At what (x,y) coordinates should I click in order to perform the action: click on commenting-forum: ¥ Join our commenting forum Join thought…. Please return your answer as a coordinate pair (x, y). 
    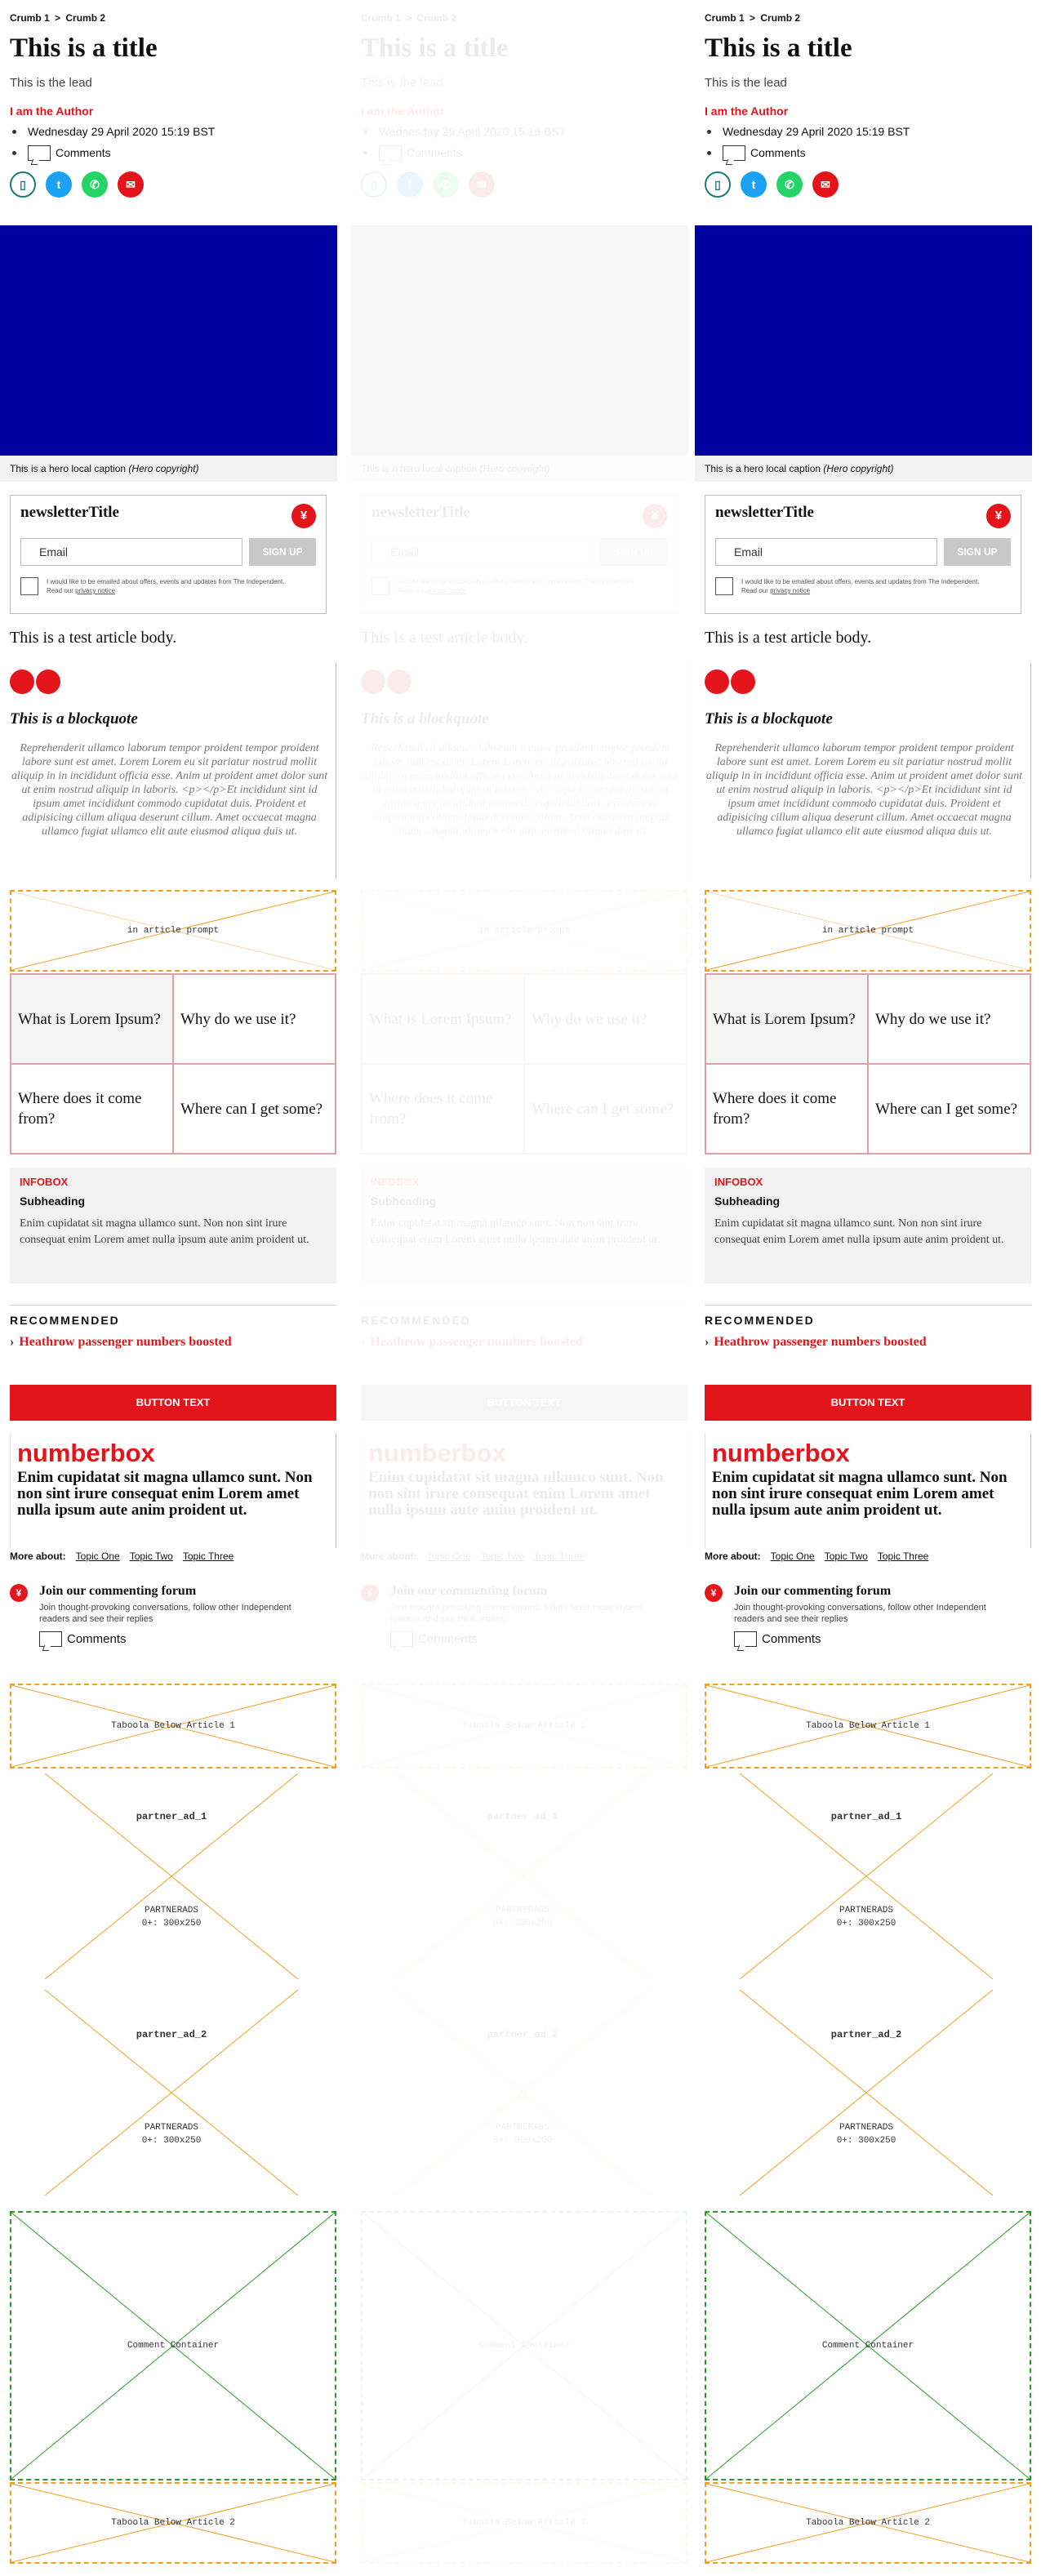
    Looking at the image, I should click on (524, 1615).